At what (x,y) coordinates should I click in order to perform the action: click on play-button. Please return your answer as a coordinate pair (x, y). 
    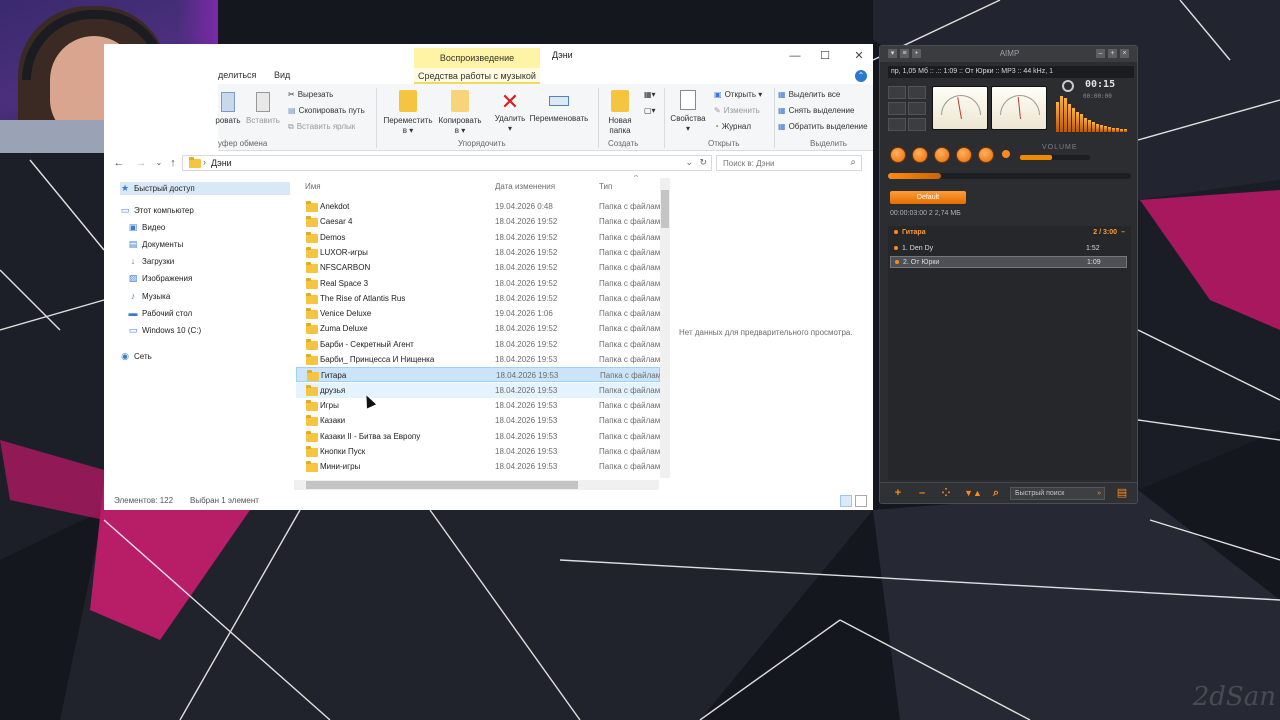
    Looking at the image, I should click on (920, 155).